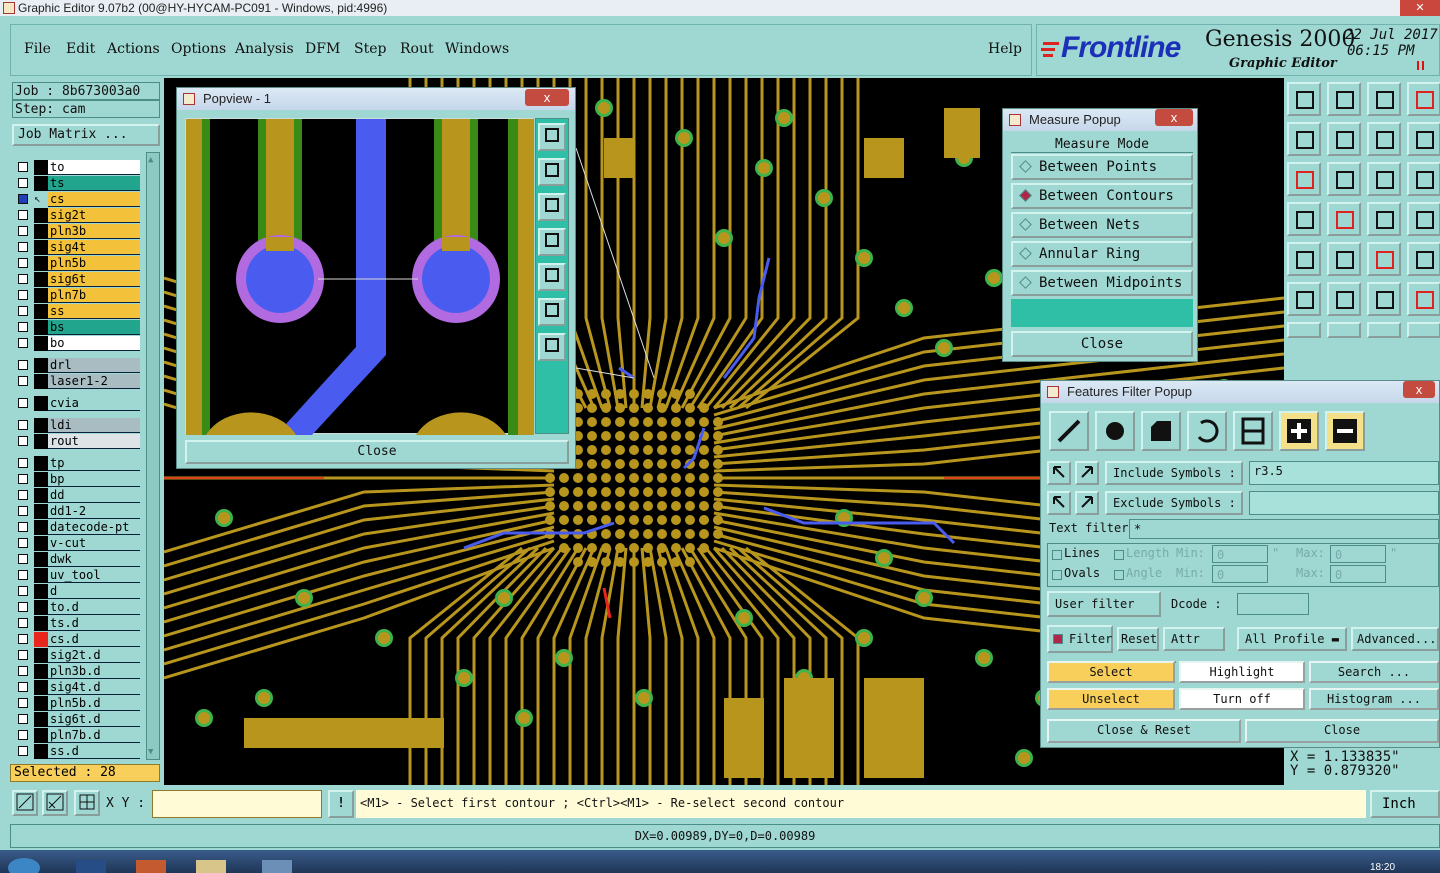 This screenshot has height=873, width=1440. What do you see at coordinates (153, 456) in the screenshot?
I see `layer-list-scrollbar: ▲ ▼` at bounding box center [153, 456].